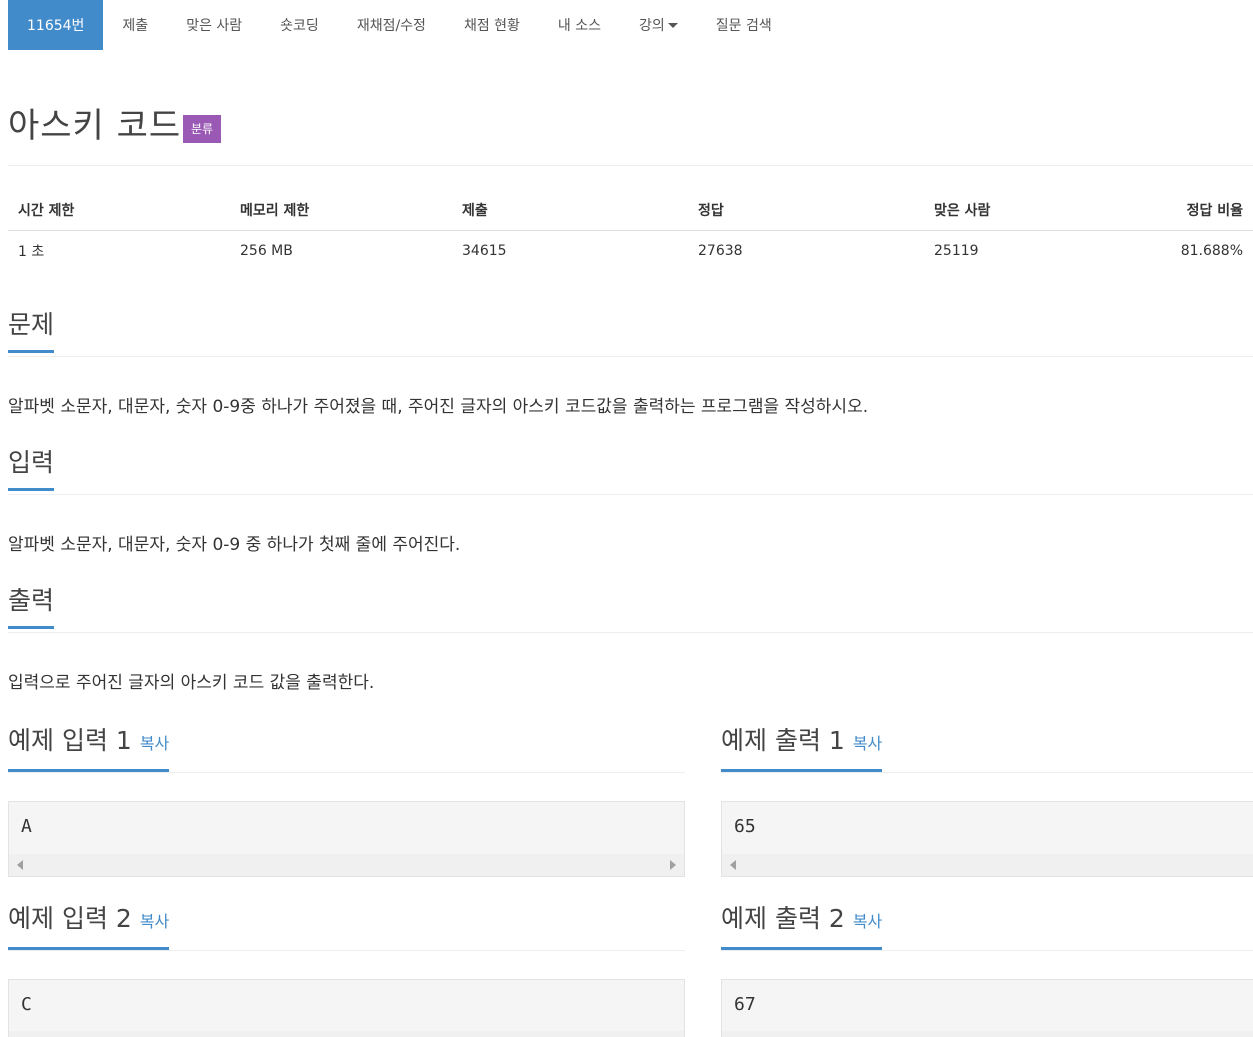 Image resolution: width=1253 pixels, height=1037 pixels. I want to click on sample-input-1-title-wrap: 예제 입력 1 복사, so click(89, 748).